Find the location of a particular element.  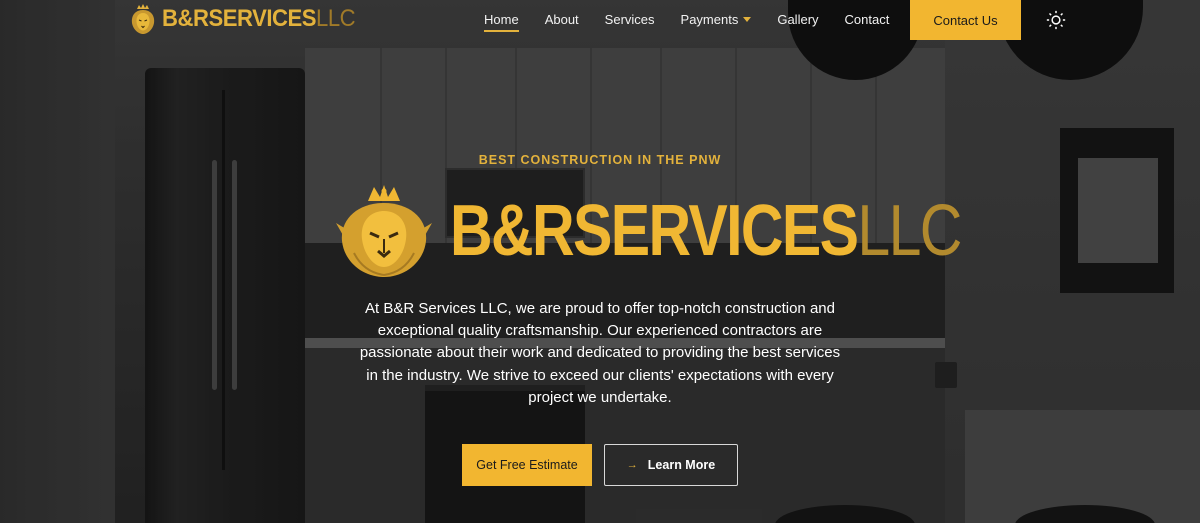

get-free-estimate-button: Get Free Estimate is located at coordinates (527, 465).